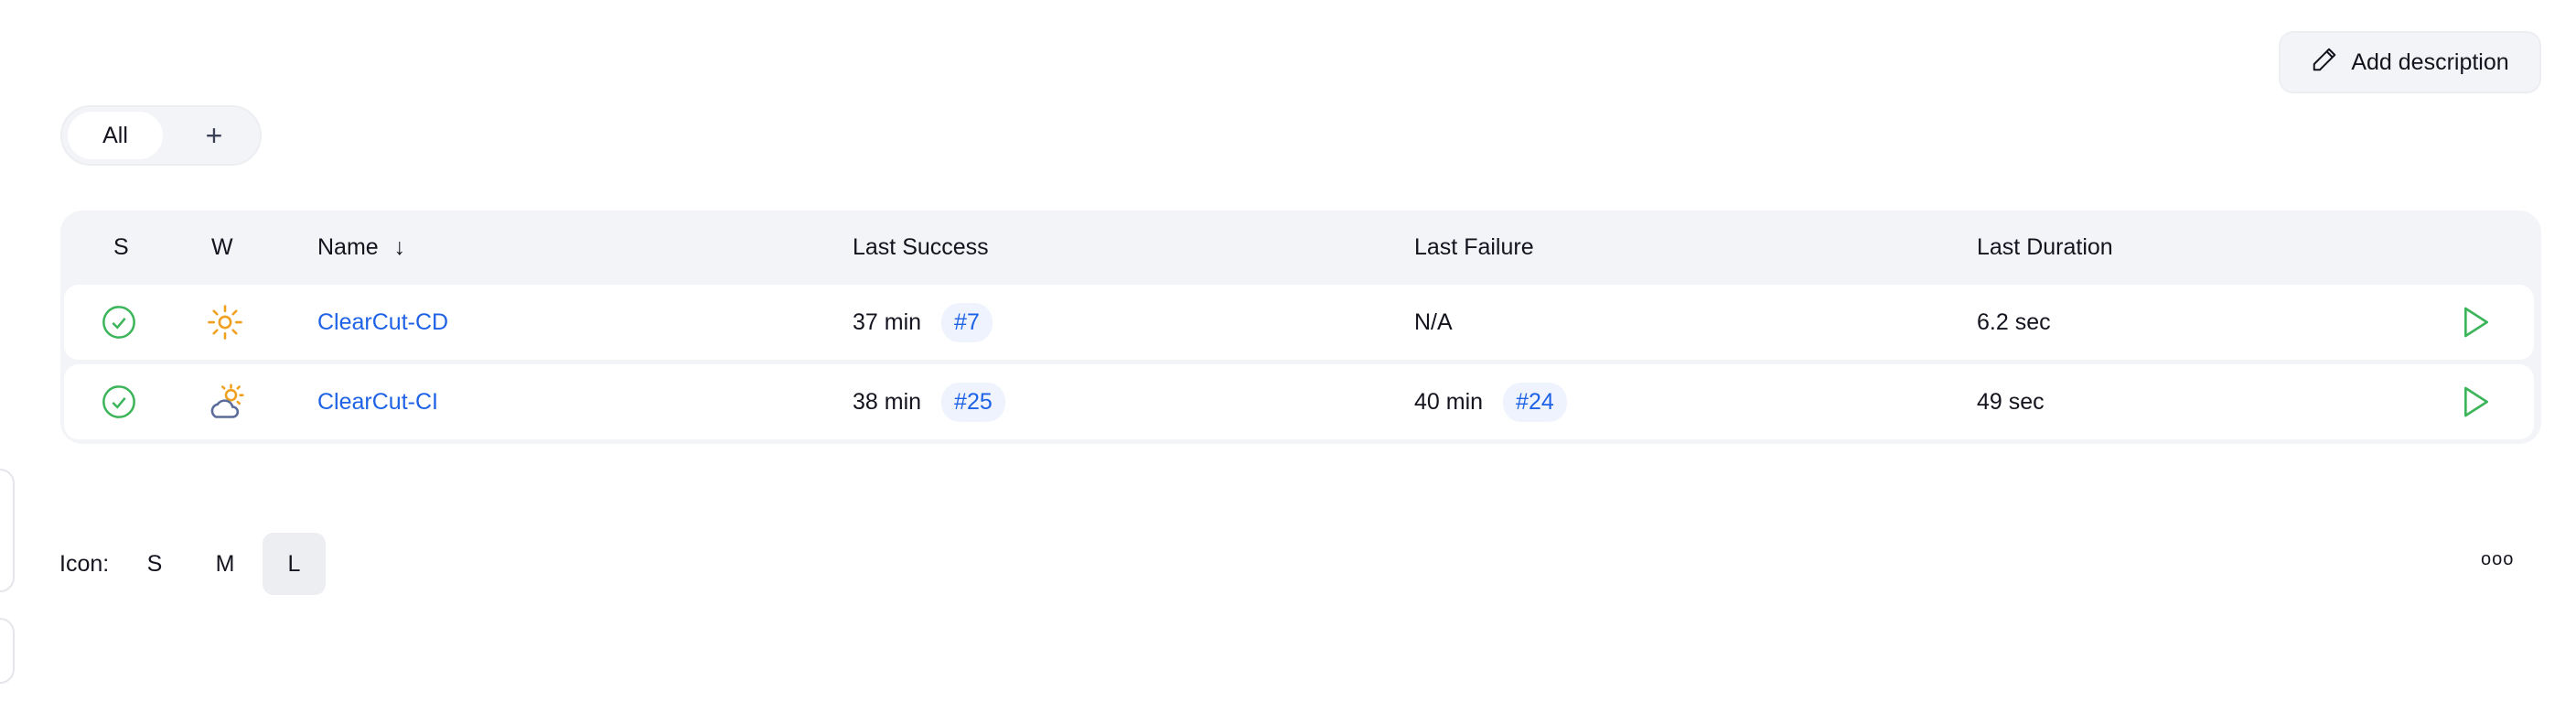 This screenshot has height=703, width=2576. Describe the element at coordinates (225, 323) in the screenshot. I see `weather-sunny-icon` at that location.